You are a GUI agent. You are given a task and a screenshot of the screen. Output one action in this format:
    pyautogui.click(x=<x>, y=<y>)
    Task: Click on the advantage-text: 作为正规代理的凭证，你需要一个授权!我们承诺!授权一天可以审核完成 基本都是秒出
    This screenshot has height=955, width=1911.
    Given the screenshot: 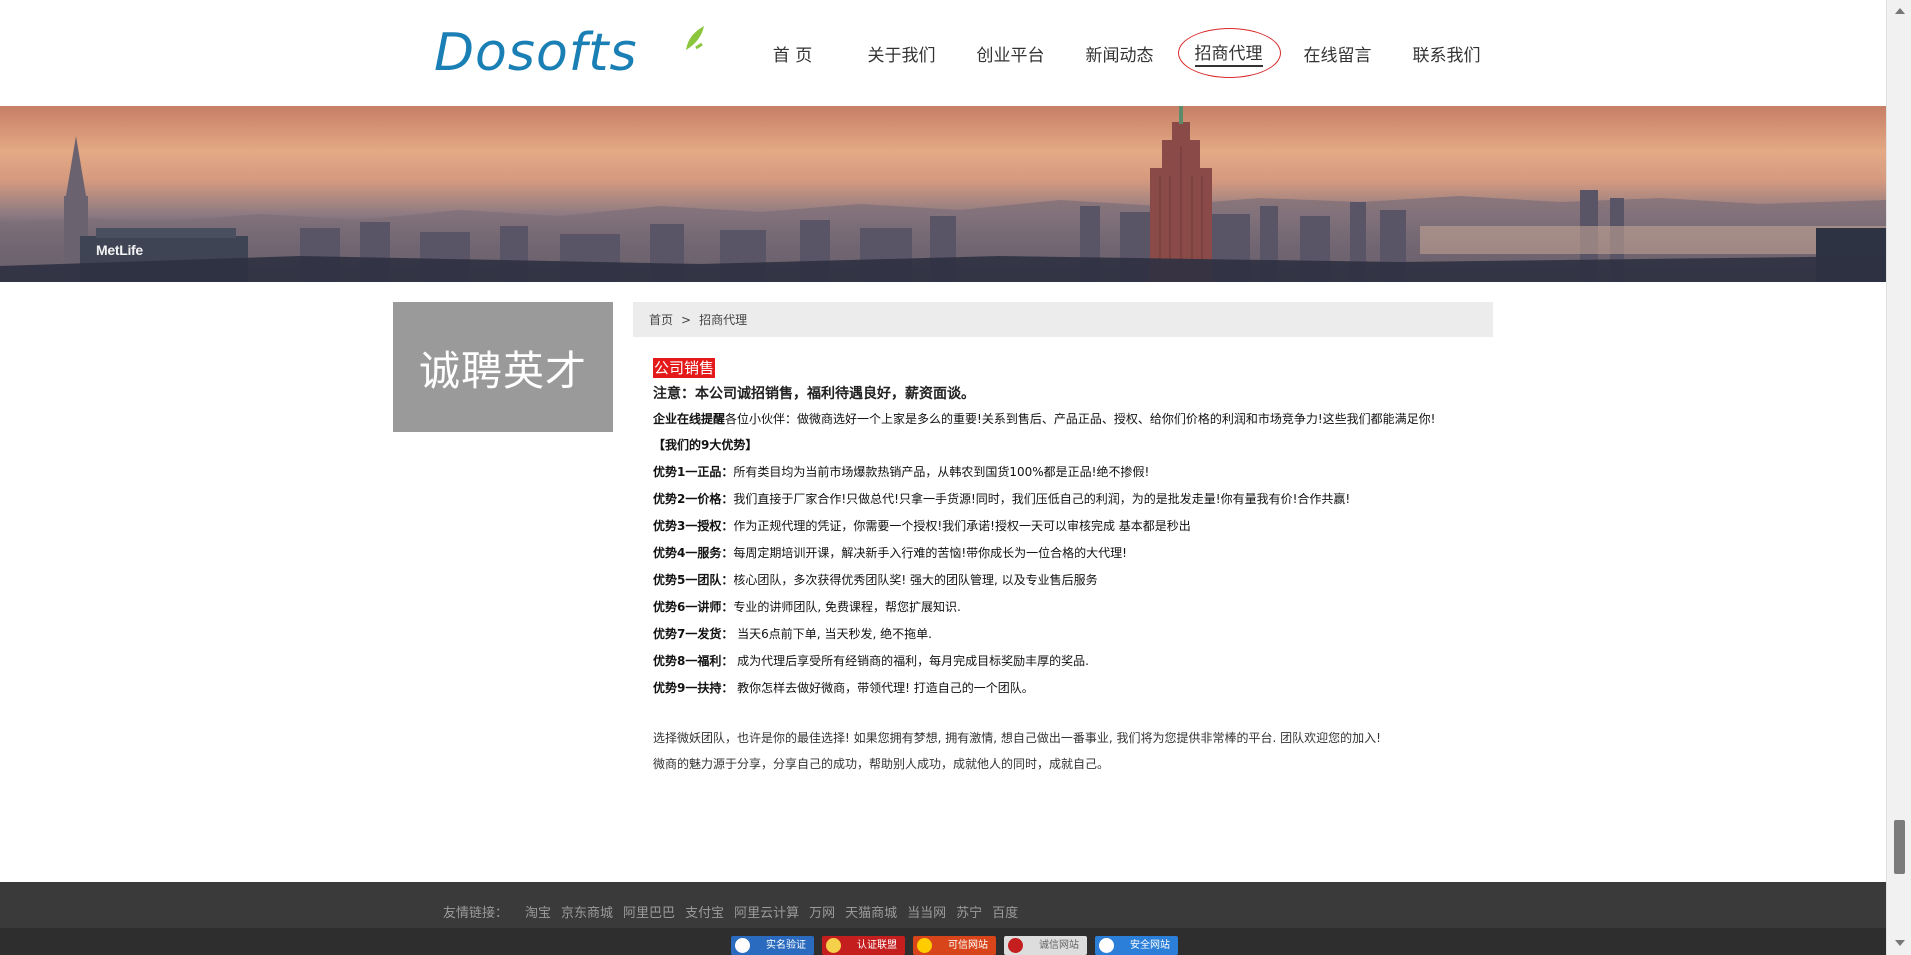 What is the action you would take?
    pyautogui.click(x=962, y=526)
    